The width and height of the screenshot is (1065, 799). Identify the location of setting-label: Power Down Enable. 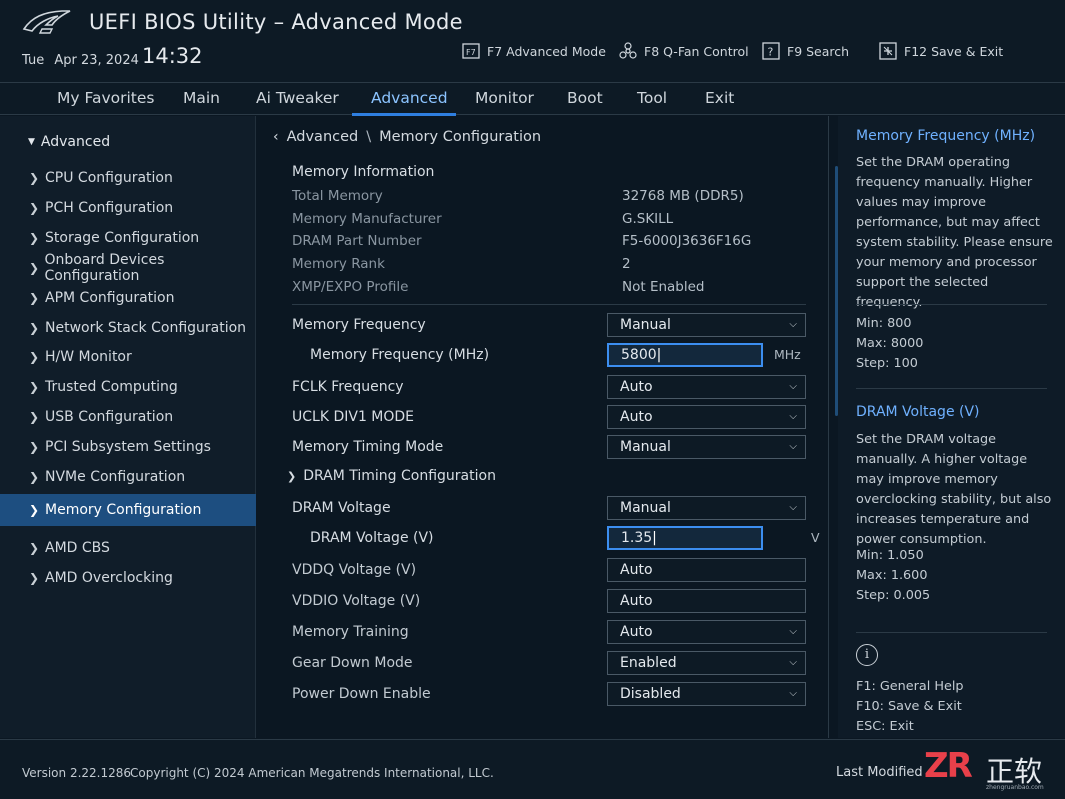
(361, 694).